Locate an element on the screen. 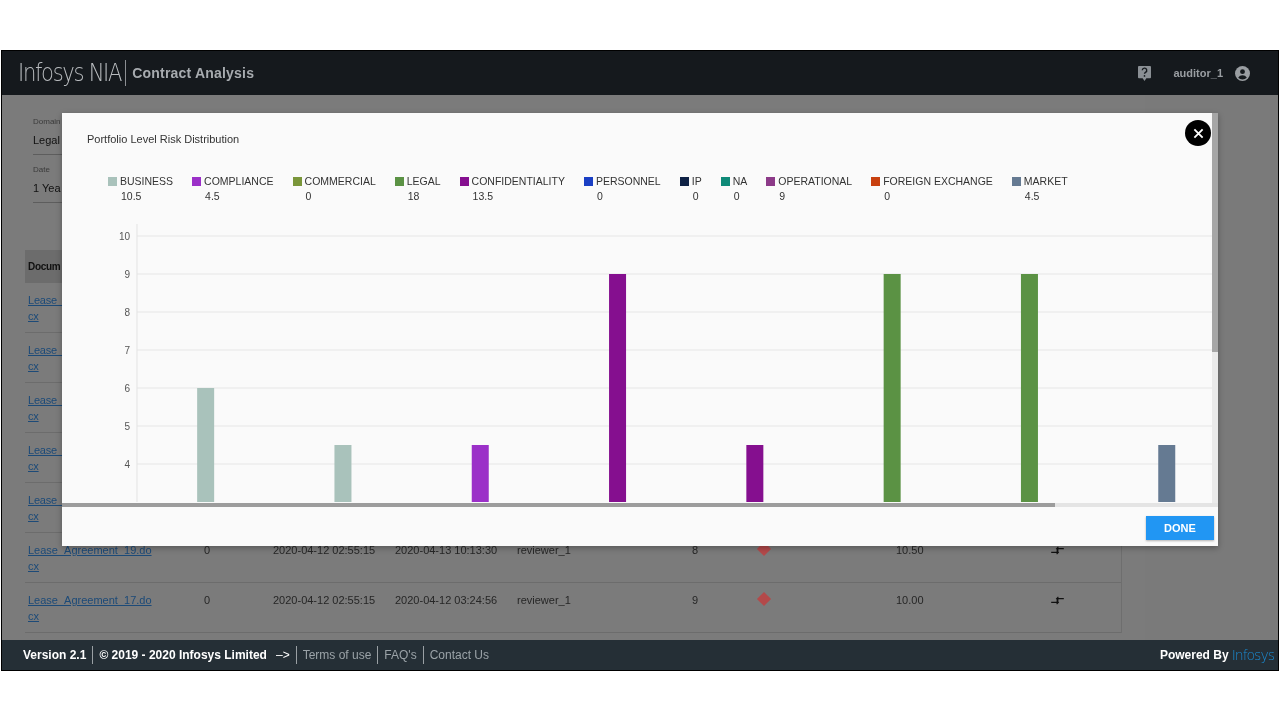 Image resolution: width=1280 pixels, height=720 pixels. axis-tick-label: 6 is located at coordinates (127, 388).